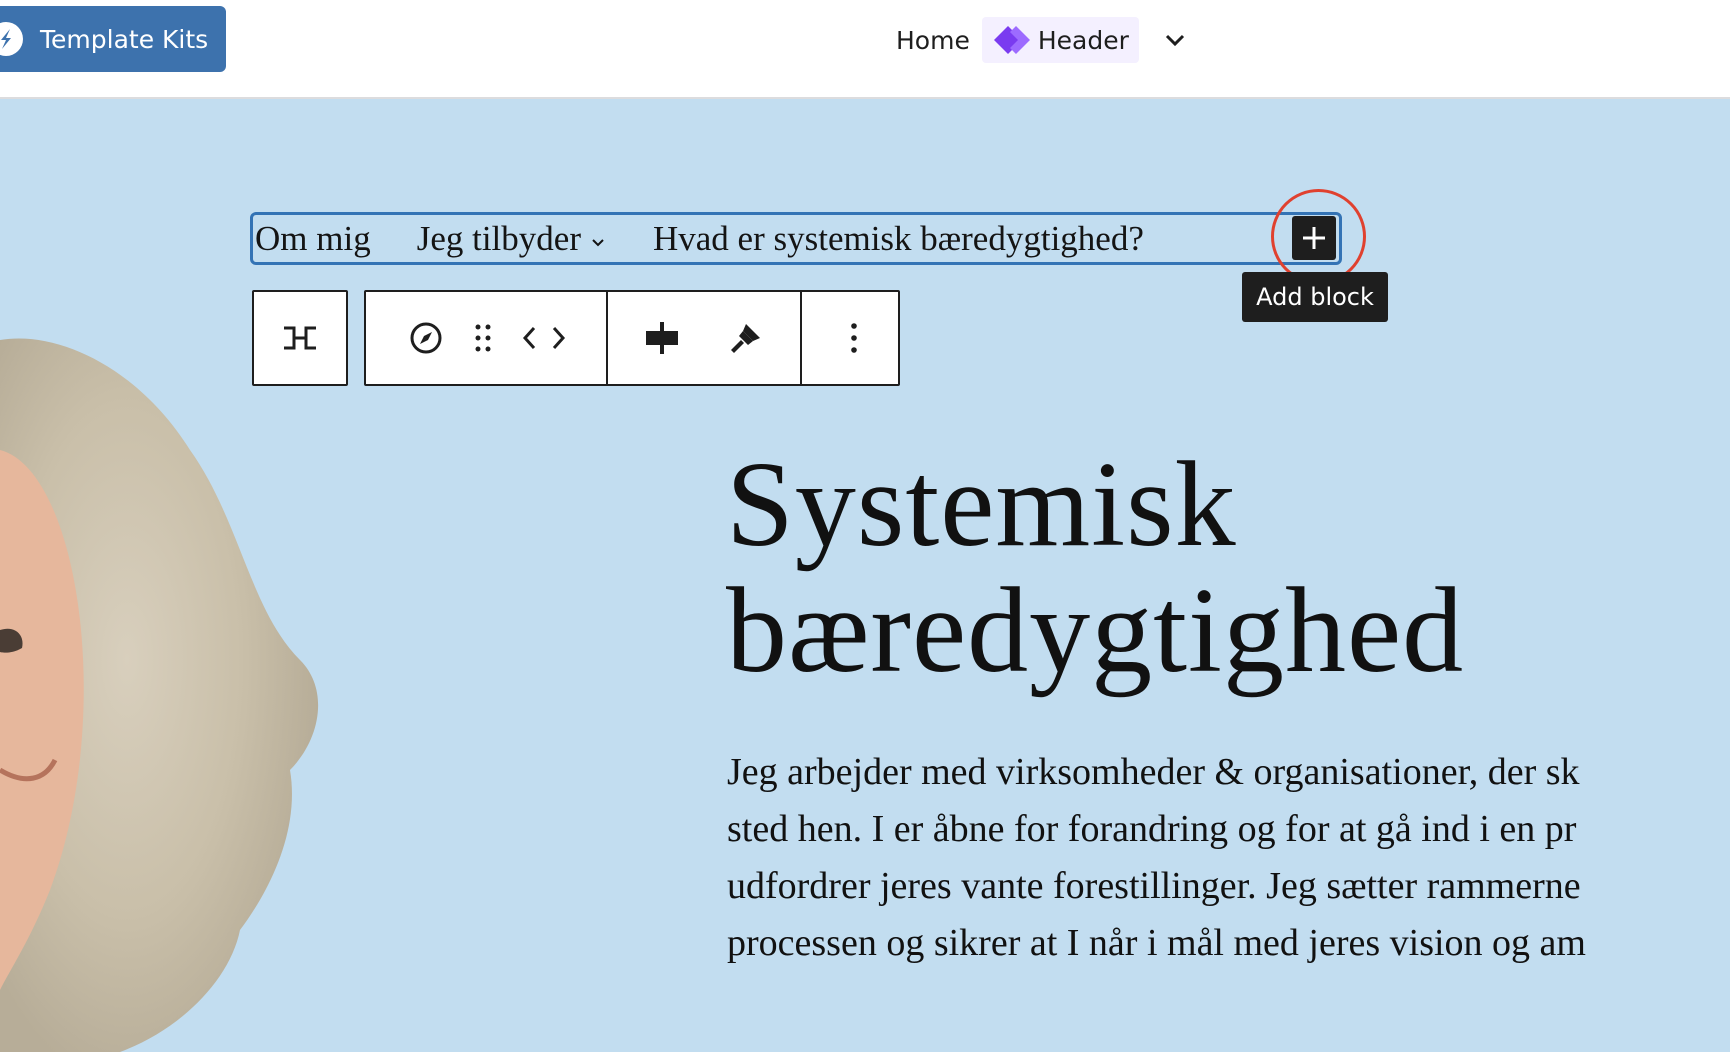 The width and height of the screenshot is (1730, 1052). I want to click on move-arrows-icon, so click(544, 338).